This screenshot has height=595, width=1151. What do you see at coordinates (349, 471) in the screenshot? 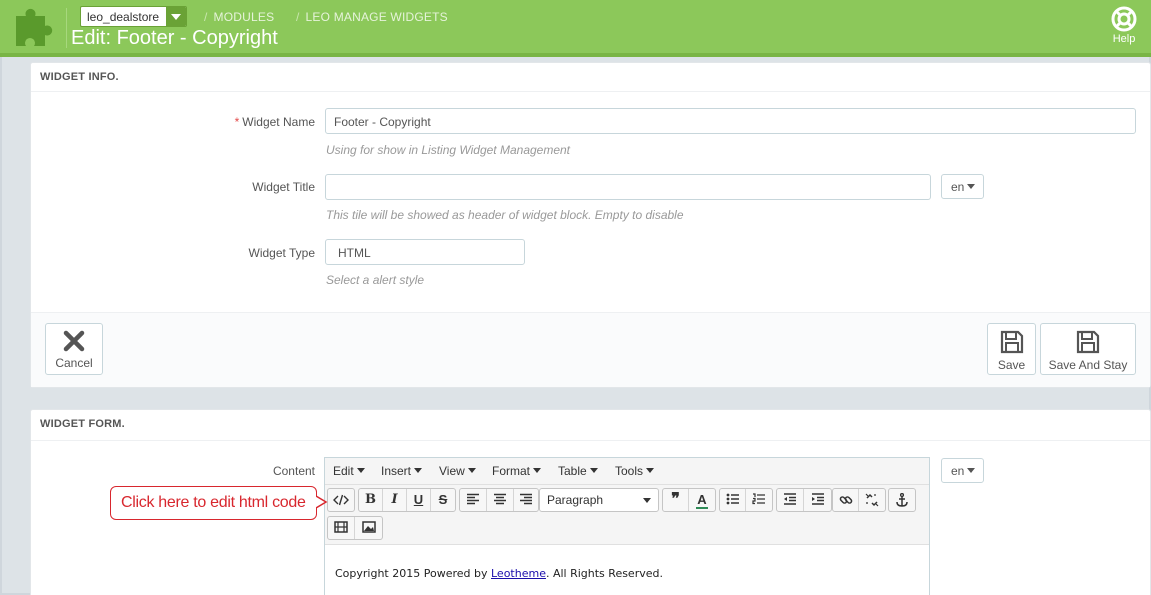
I see `menu-edit: Edit` at bounding box center [349, 471].